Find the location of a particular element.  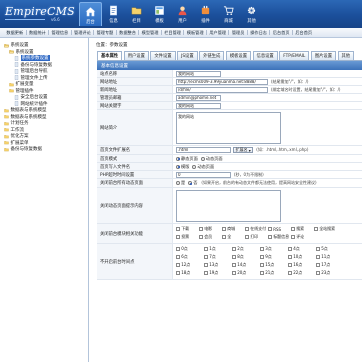

checkbox-option: 1点 is located at coordinates (218, 249).